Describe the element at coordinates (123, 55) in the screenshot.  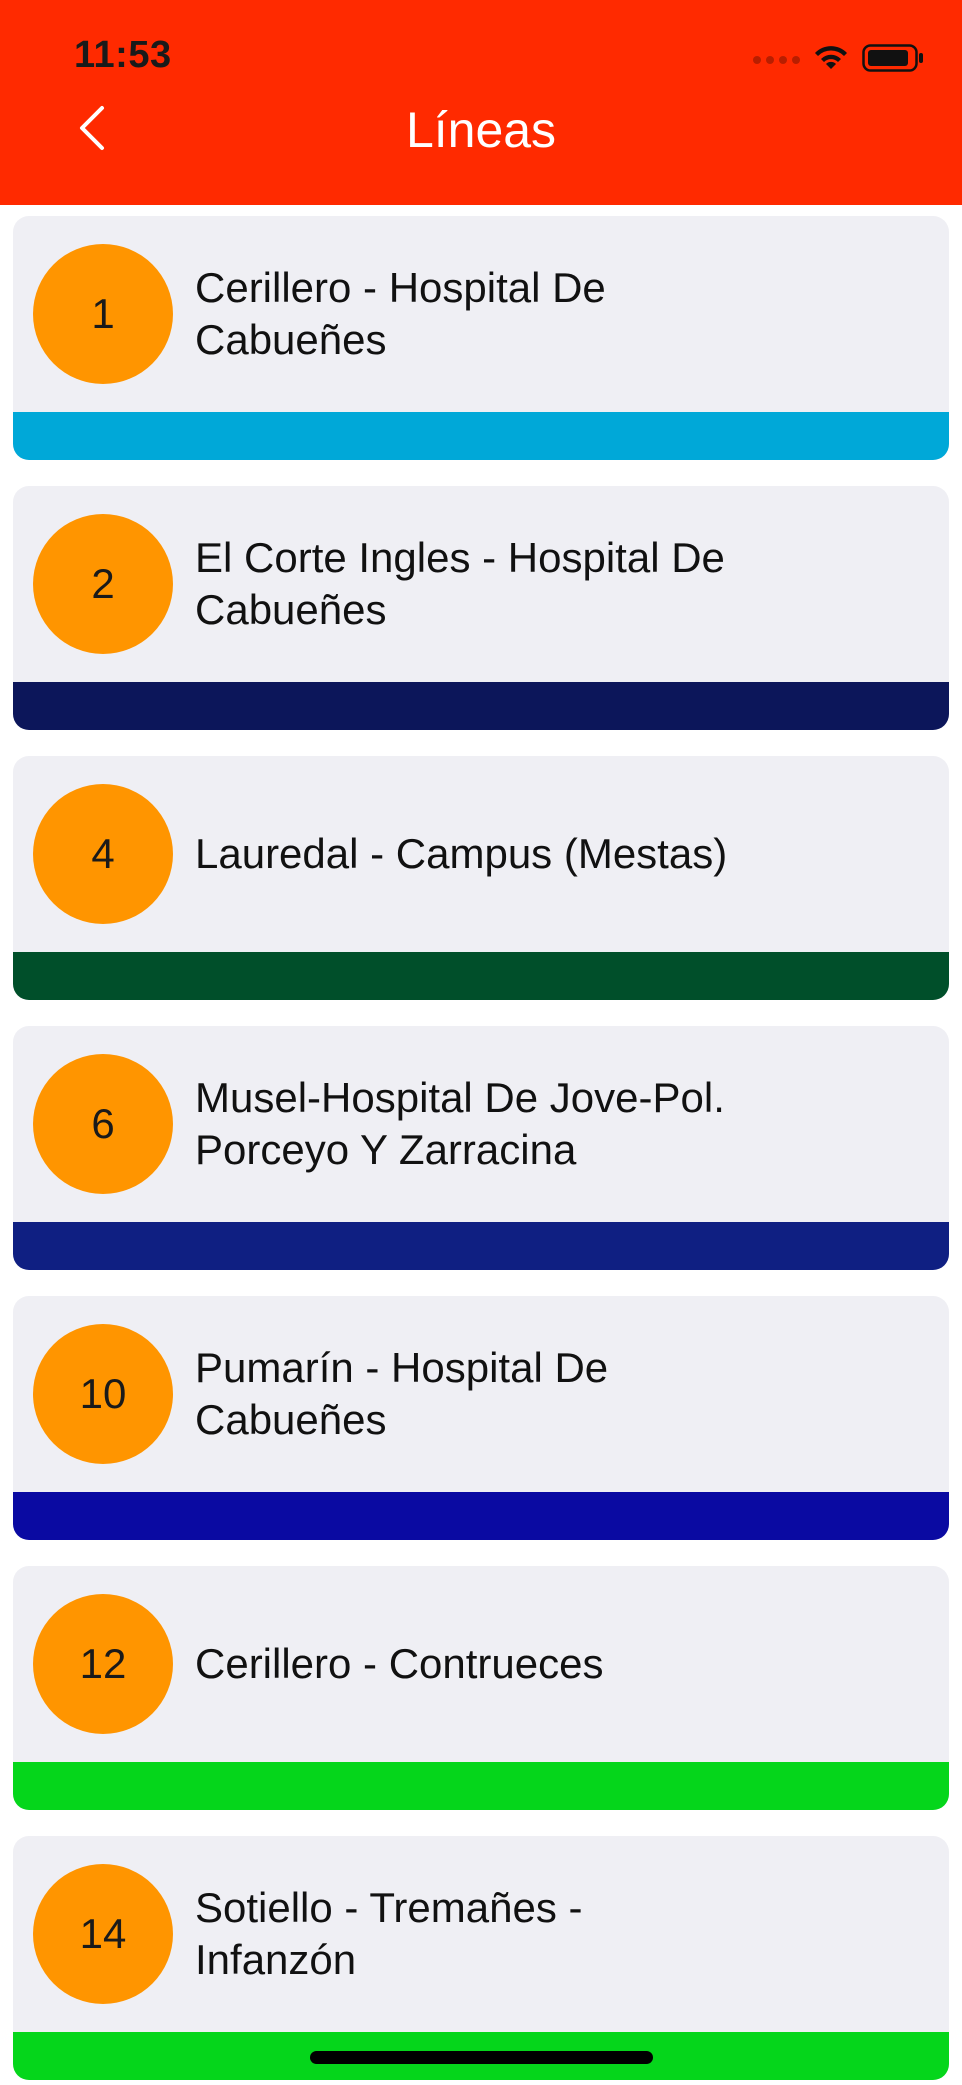
I see `status-time: 11:53` at that location.